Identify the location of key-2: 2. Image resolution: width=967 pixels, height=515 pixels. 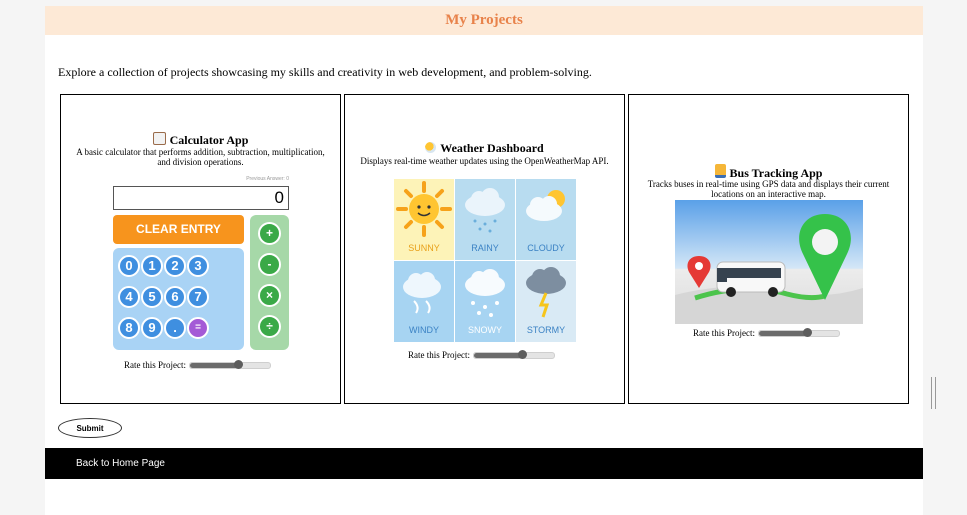
(175, 266).